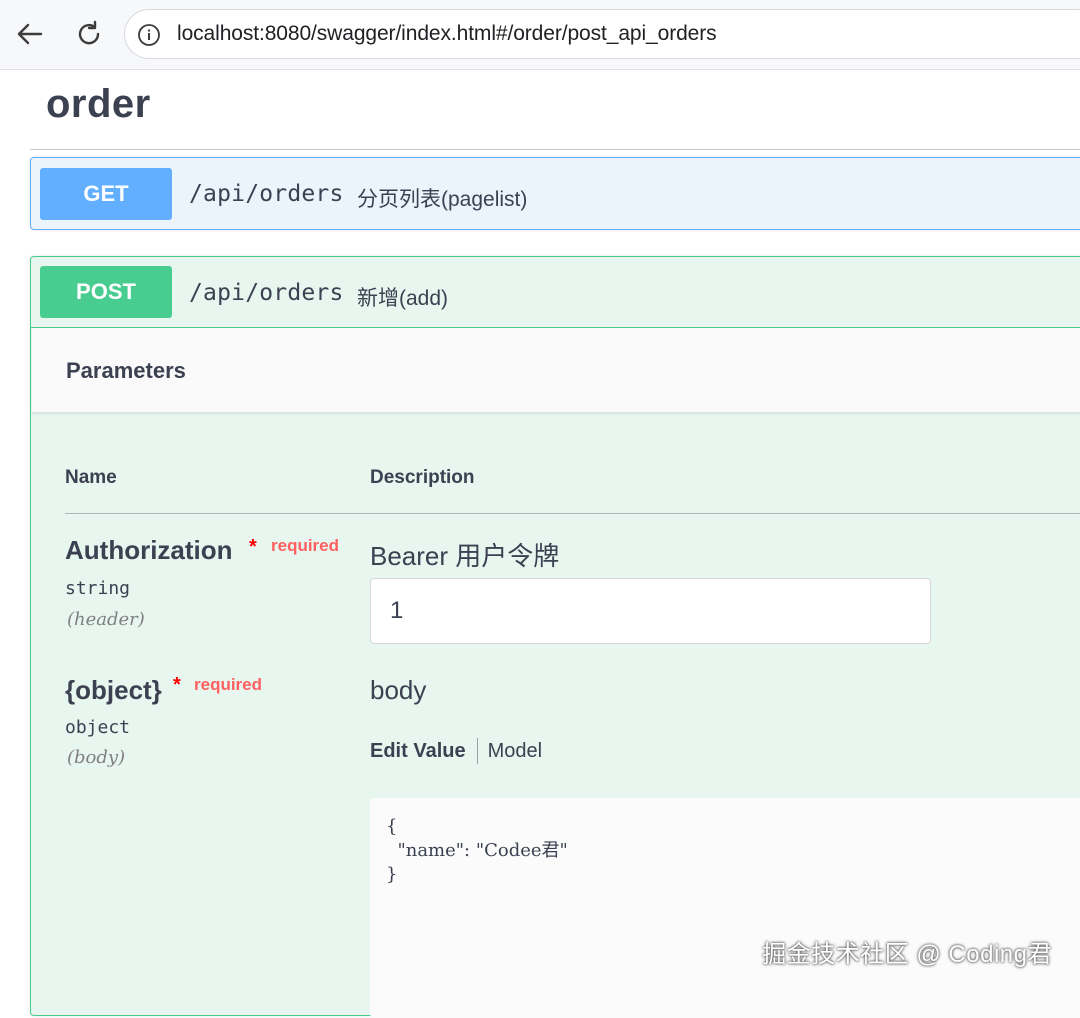 Image resolution: width=1080 pixels, height=1018 pixels. What do you see at coordinates (149, 550) in the screenshot?
I see `param-name-authorization: Authorization` at bounding box center [149, 550].